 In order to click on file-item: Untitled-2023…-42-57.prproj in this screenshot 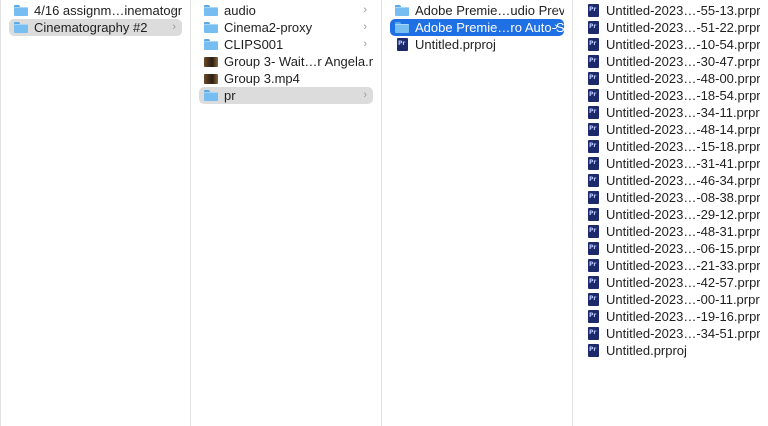, I will do `click(670, 282)`.